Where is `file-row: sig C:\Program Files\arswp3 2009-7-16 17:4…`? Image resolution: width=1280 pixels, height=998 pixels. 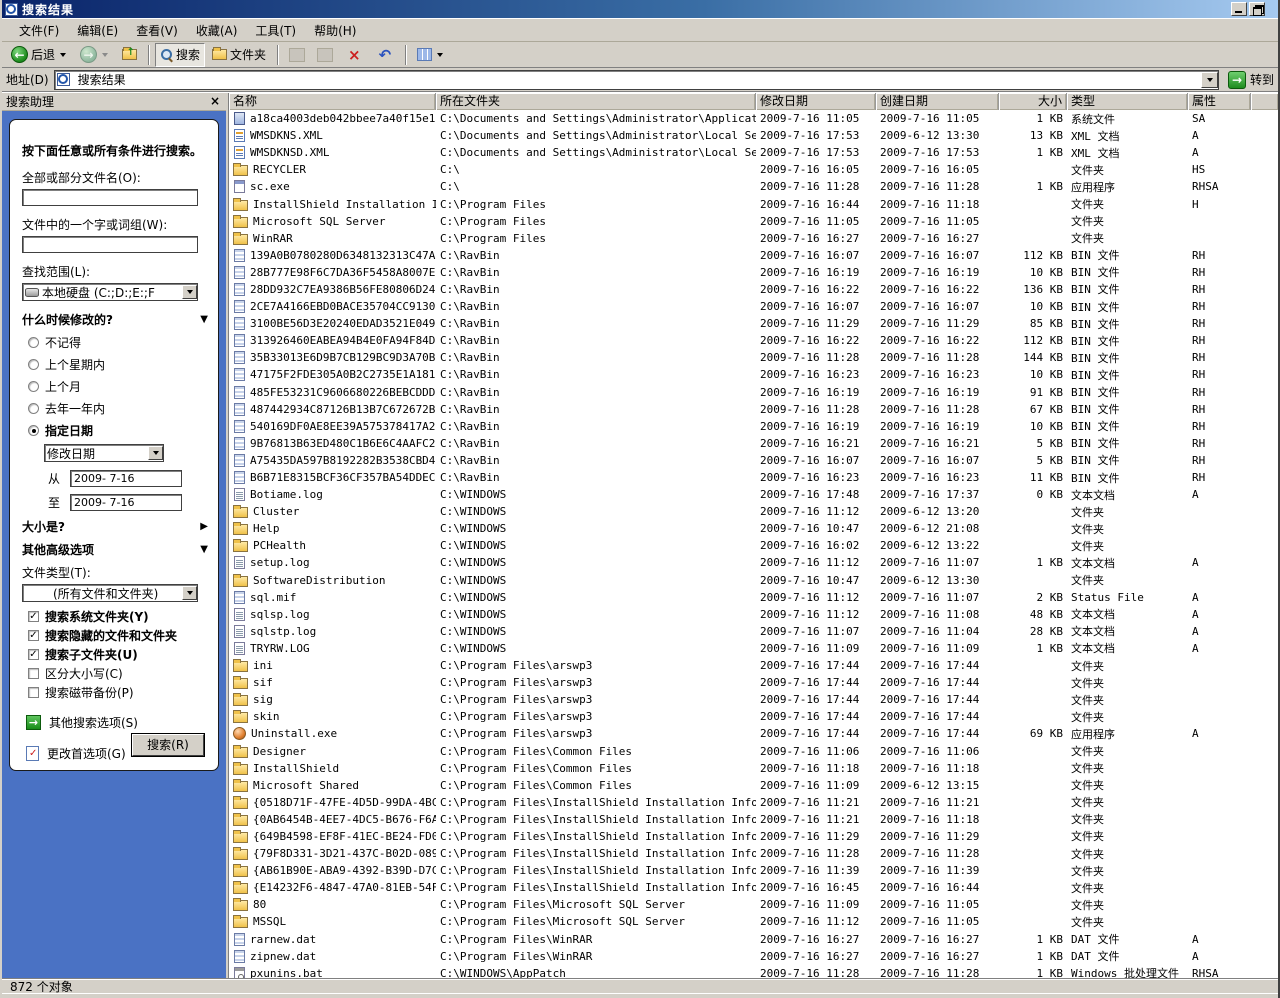
file-row: sig C:\Program Files\arswp3 2009-7-16 17:4… is located at coordinates (753, 699).